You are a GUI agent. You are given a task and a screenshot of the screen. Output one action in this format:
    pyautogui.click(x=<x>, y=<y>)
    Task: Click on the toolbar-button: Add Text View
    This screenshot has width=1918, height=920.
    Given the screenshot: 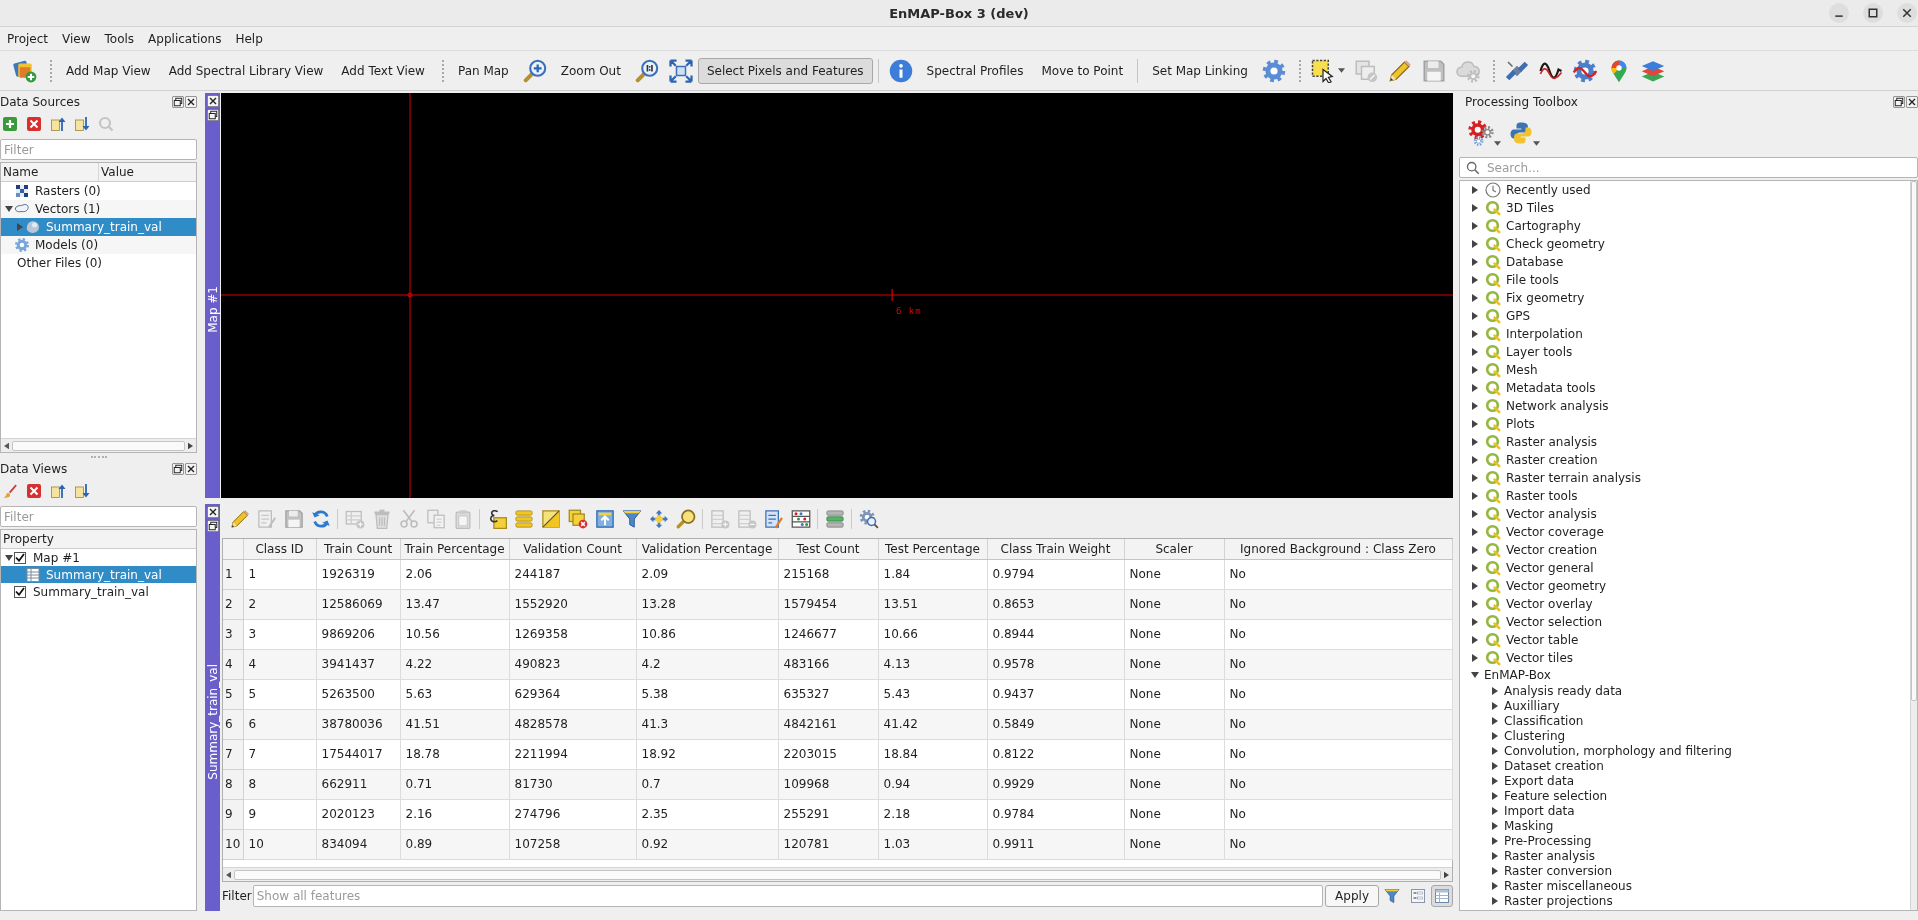 What is the action you would take?
    pyautogui.click(x=383, y=70)
    